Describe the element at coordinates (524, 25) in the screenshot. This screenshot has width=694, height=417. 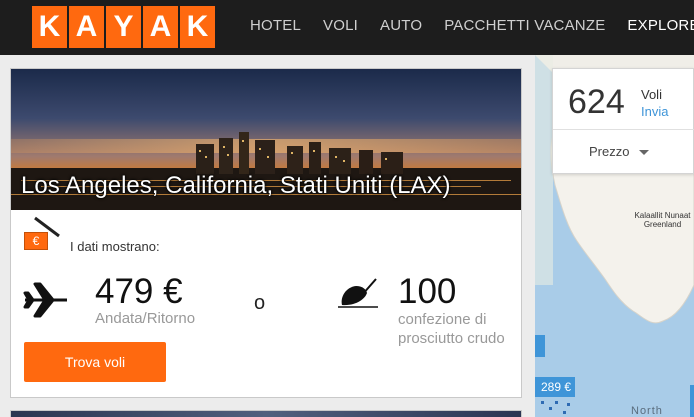
I see `nav-pacchetti-vacanze: PACCHETTI VACANZE` at that location.